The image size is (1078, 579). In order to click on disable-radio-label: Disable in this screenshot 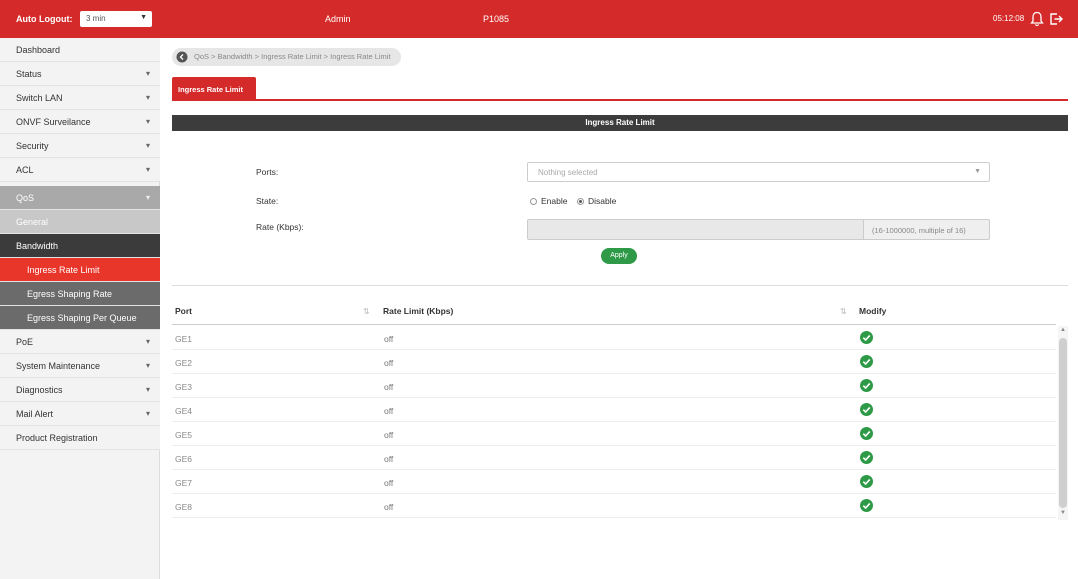, I will do `click(602, 201)`.